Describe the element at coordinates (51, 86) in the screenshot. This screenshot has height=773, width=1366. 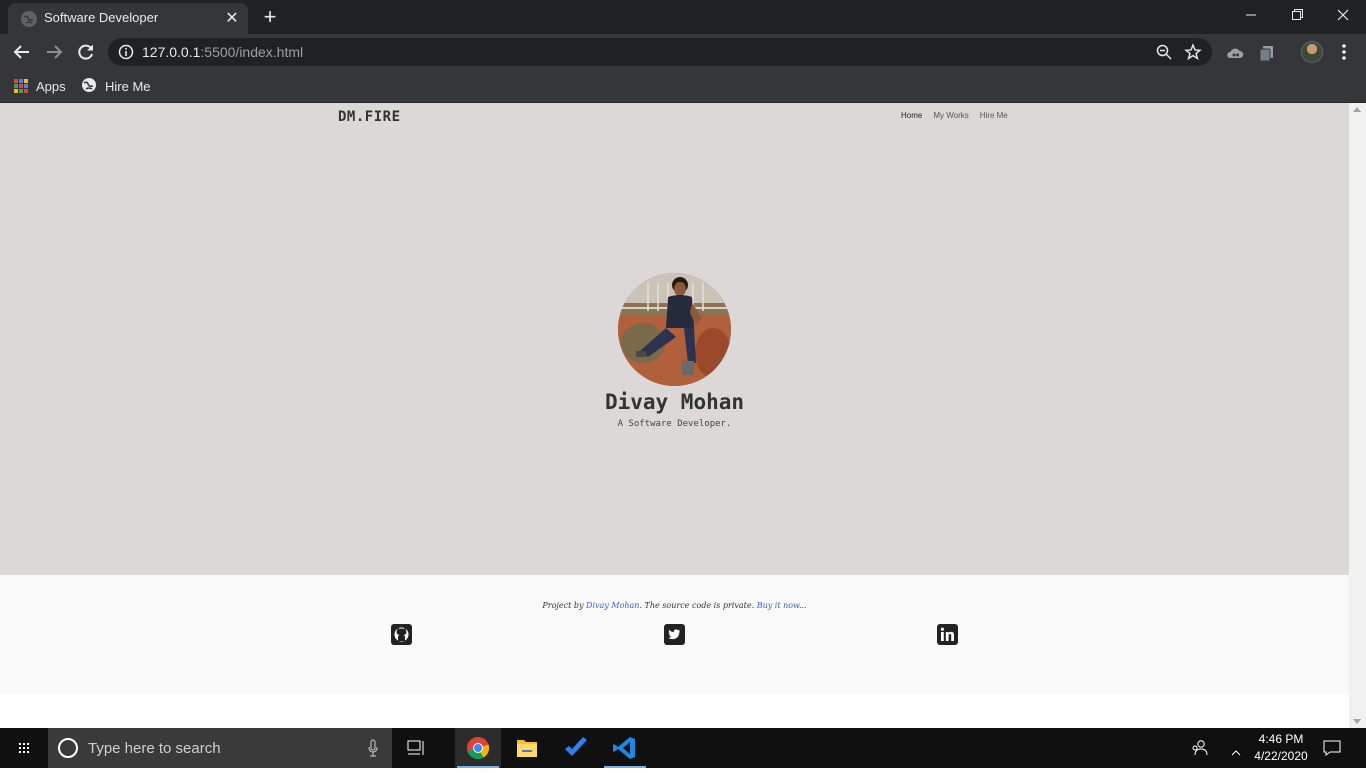
I see `bookmark-apps-label: Apps` at that location.